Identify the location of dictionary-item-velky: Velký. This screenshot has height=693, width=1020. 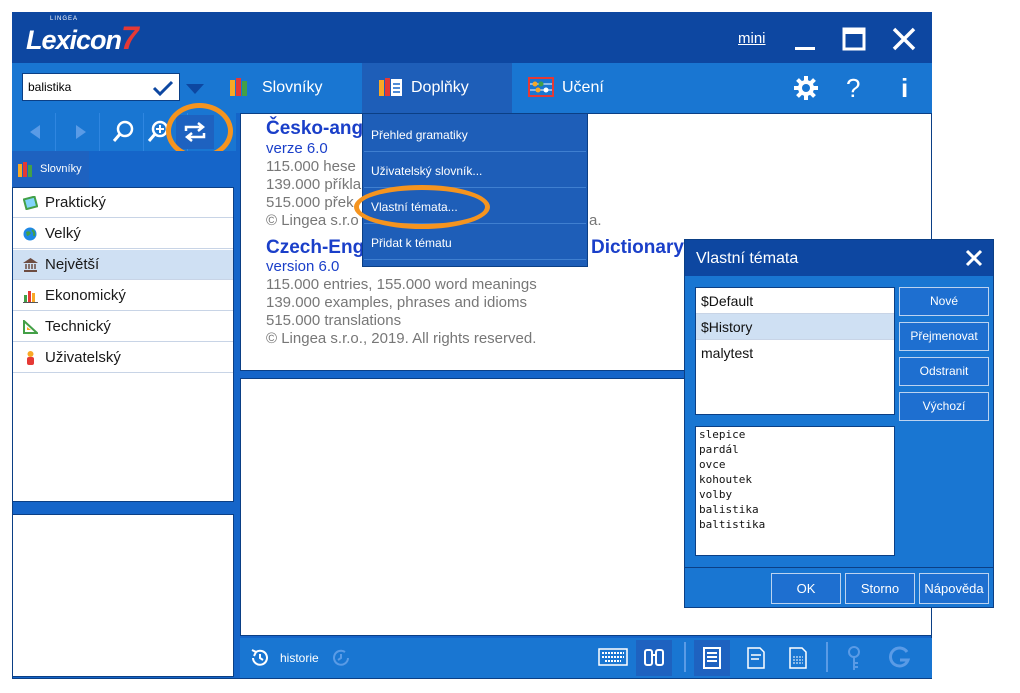
(123, 234).